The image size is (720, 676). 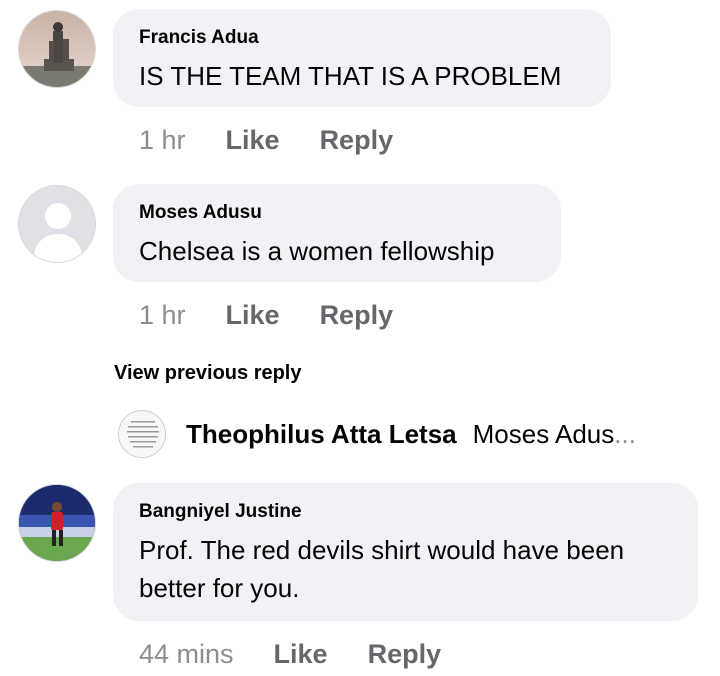 I want to click on monument-photo-icon, so click(x=57, y=49).